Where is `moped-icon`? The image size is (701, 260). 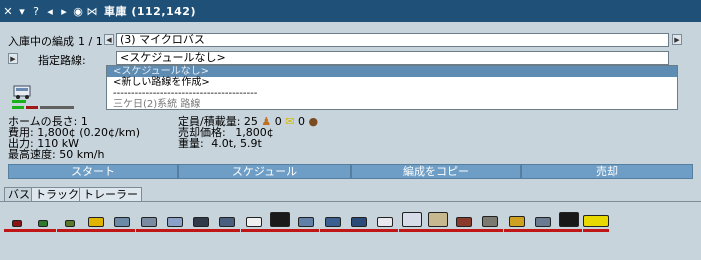 moped-icon is located at coordinates (17, 223).